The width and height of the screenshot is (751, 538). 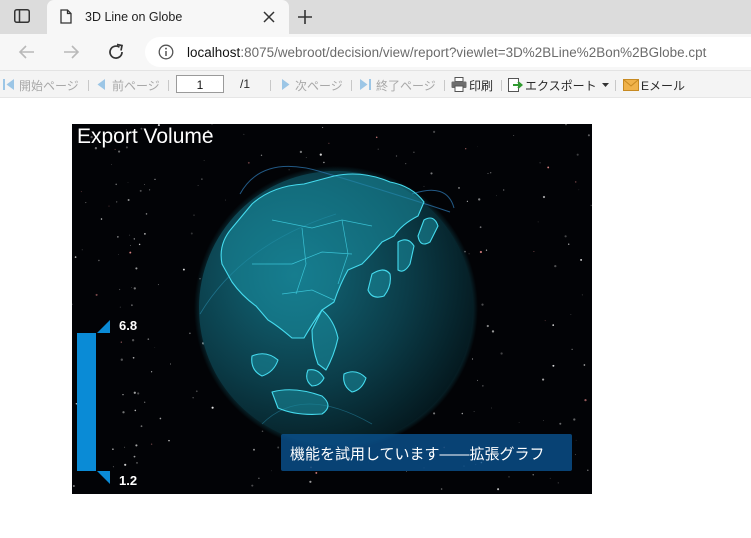 I want to click on print-icon, so click(x=459, y=84).